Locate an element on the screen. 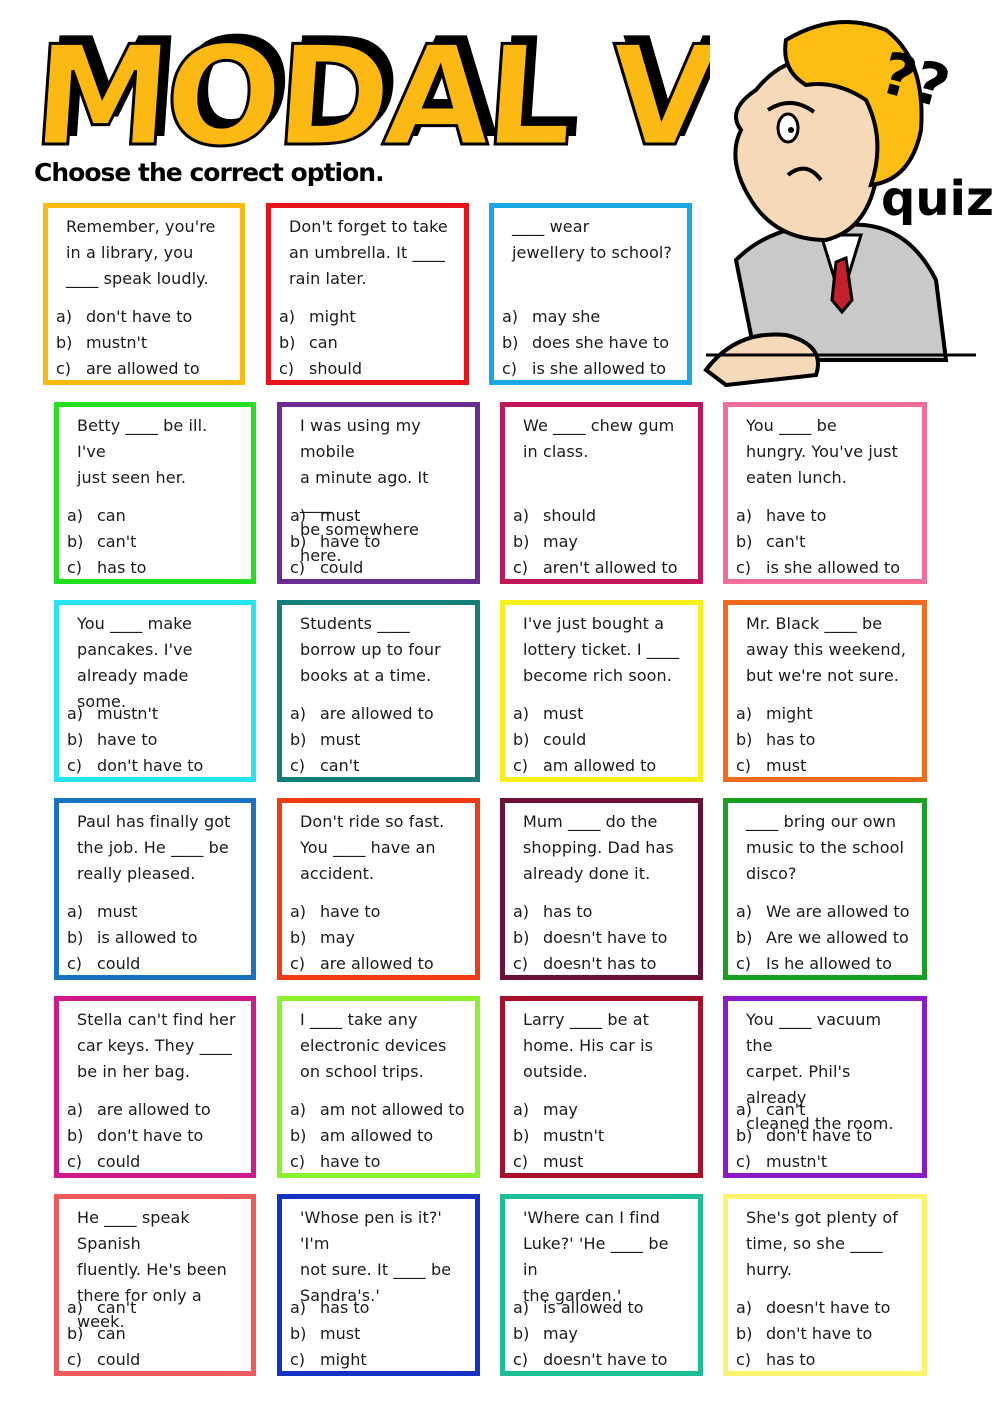  answer-option: c) can't is located at coordinates (377, 766).